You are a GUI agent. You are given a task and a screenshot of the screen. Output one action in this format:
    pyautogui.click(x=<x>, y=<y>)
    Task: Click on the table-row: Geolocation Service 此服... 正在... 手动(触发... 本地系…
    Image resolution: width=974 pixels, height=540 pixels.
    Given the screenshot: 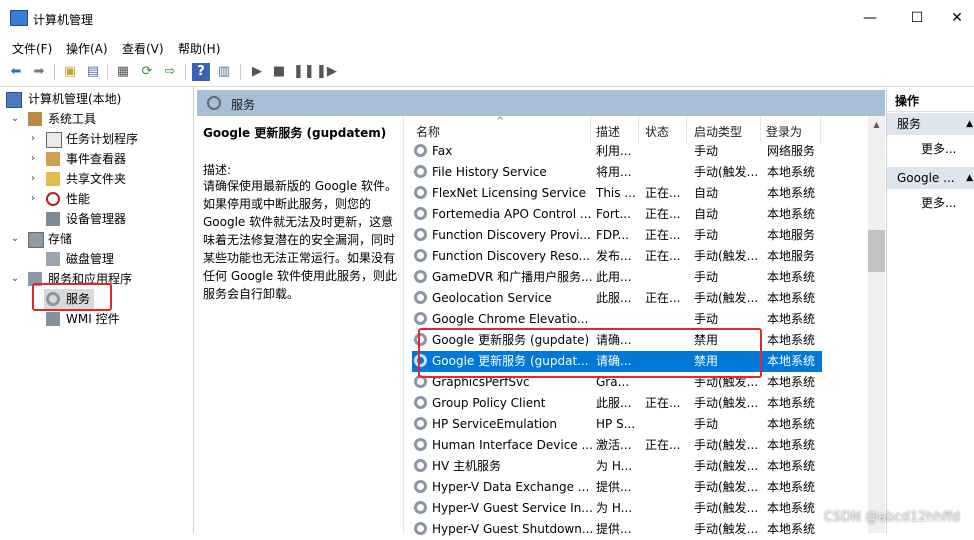 What is the action you would take?
    pyautogui.click(x=617, y=298)
    